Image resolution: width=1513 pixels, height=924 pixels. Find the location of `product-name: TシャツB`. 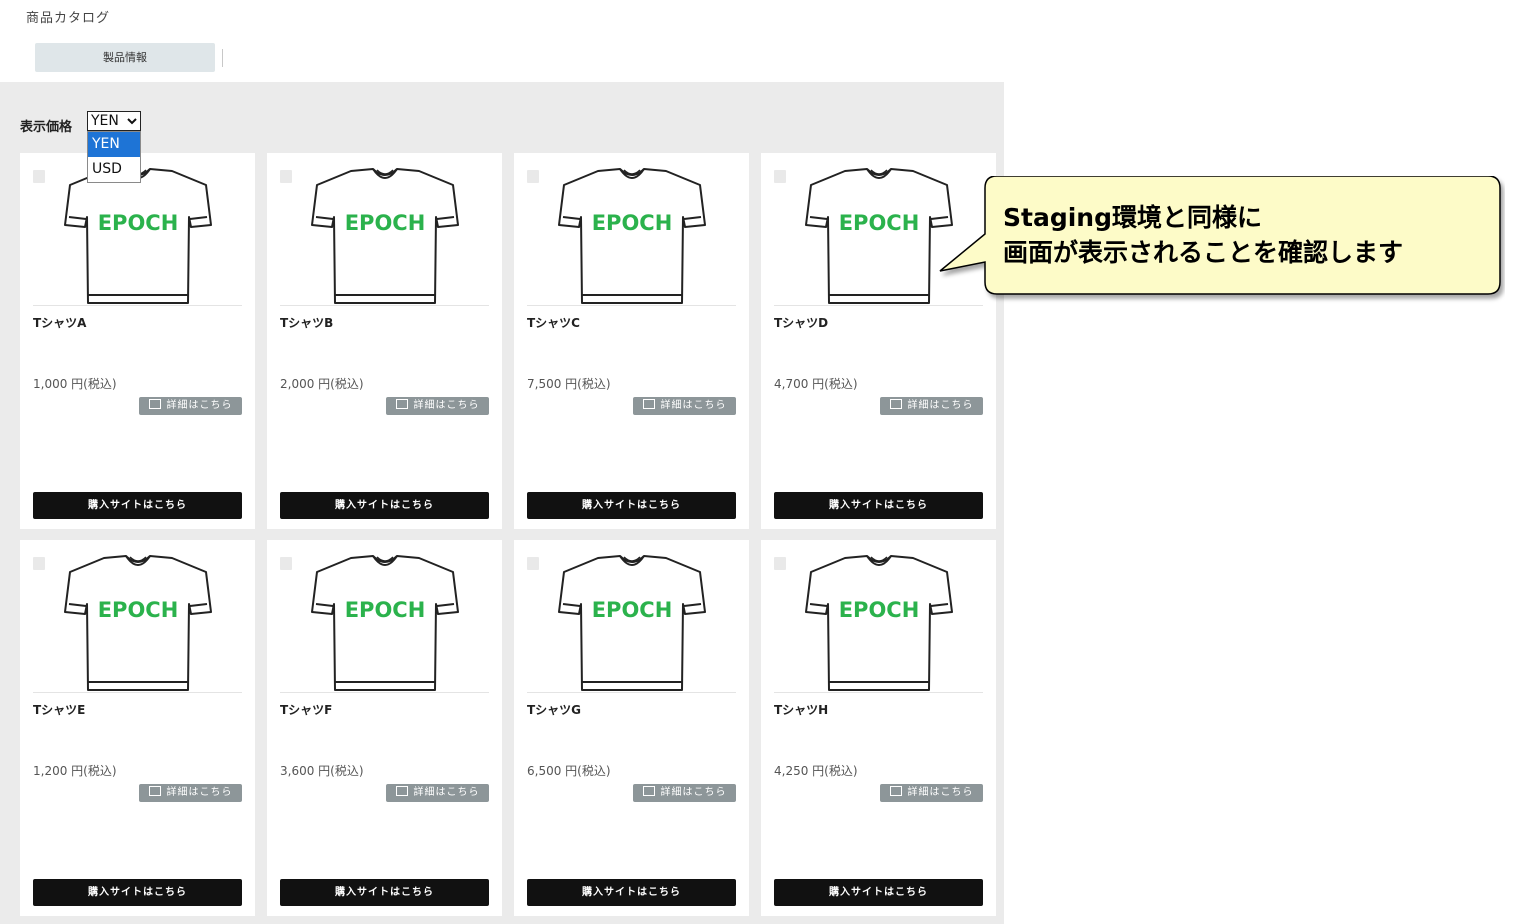

product-name: TシャツB is located at coordinates (307, 323).